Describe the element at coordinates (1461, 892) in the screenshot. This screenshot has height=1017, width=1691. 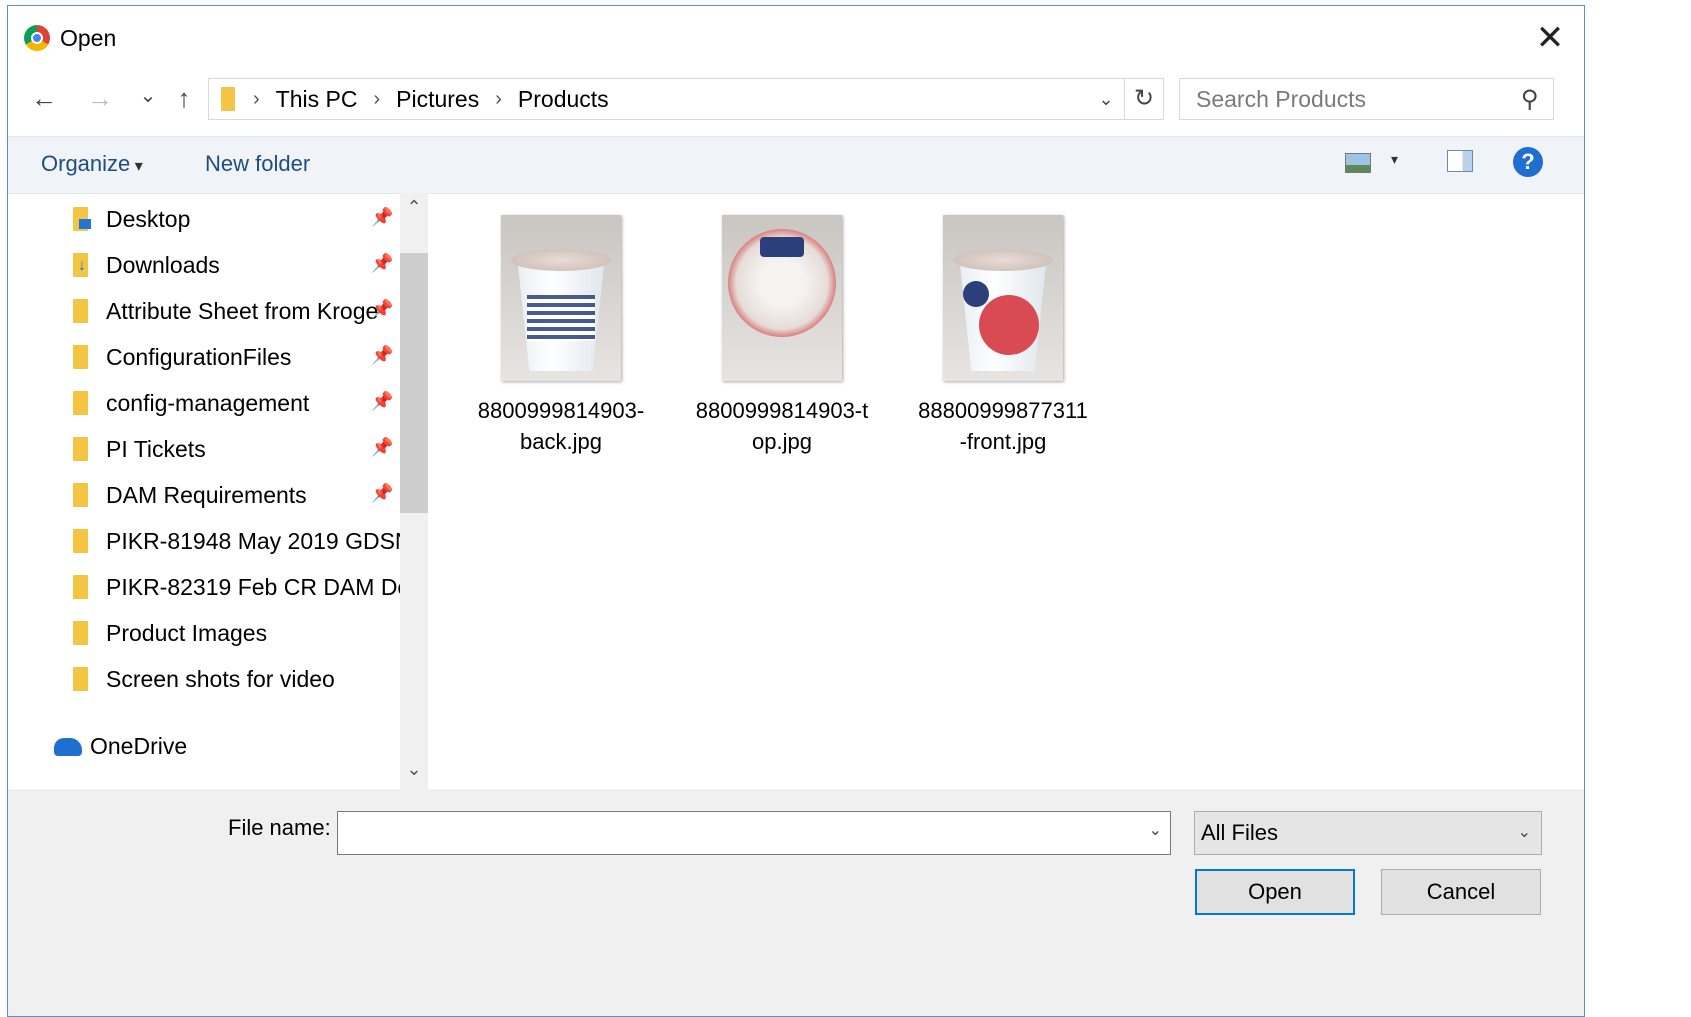
I see `cancel-button: Cancel` at that location.